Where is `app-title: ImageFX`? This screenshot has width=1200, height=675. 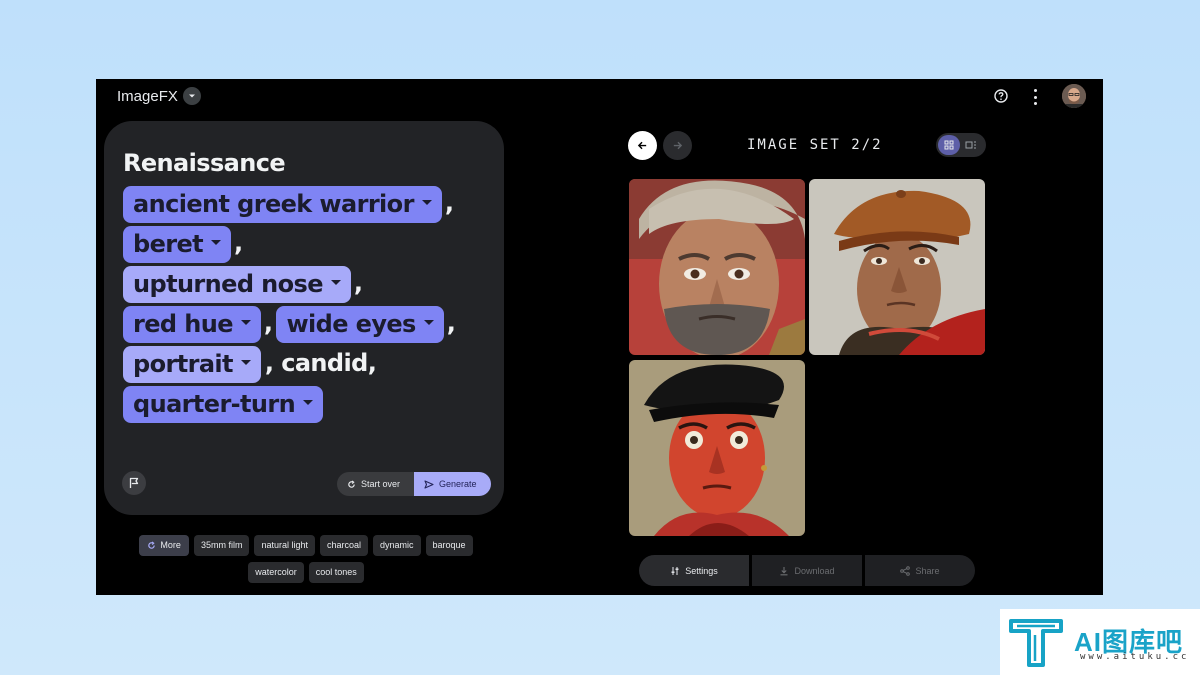 app-title: ImageFX is located at coordinates (147, 96).